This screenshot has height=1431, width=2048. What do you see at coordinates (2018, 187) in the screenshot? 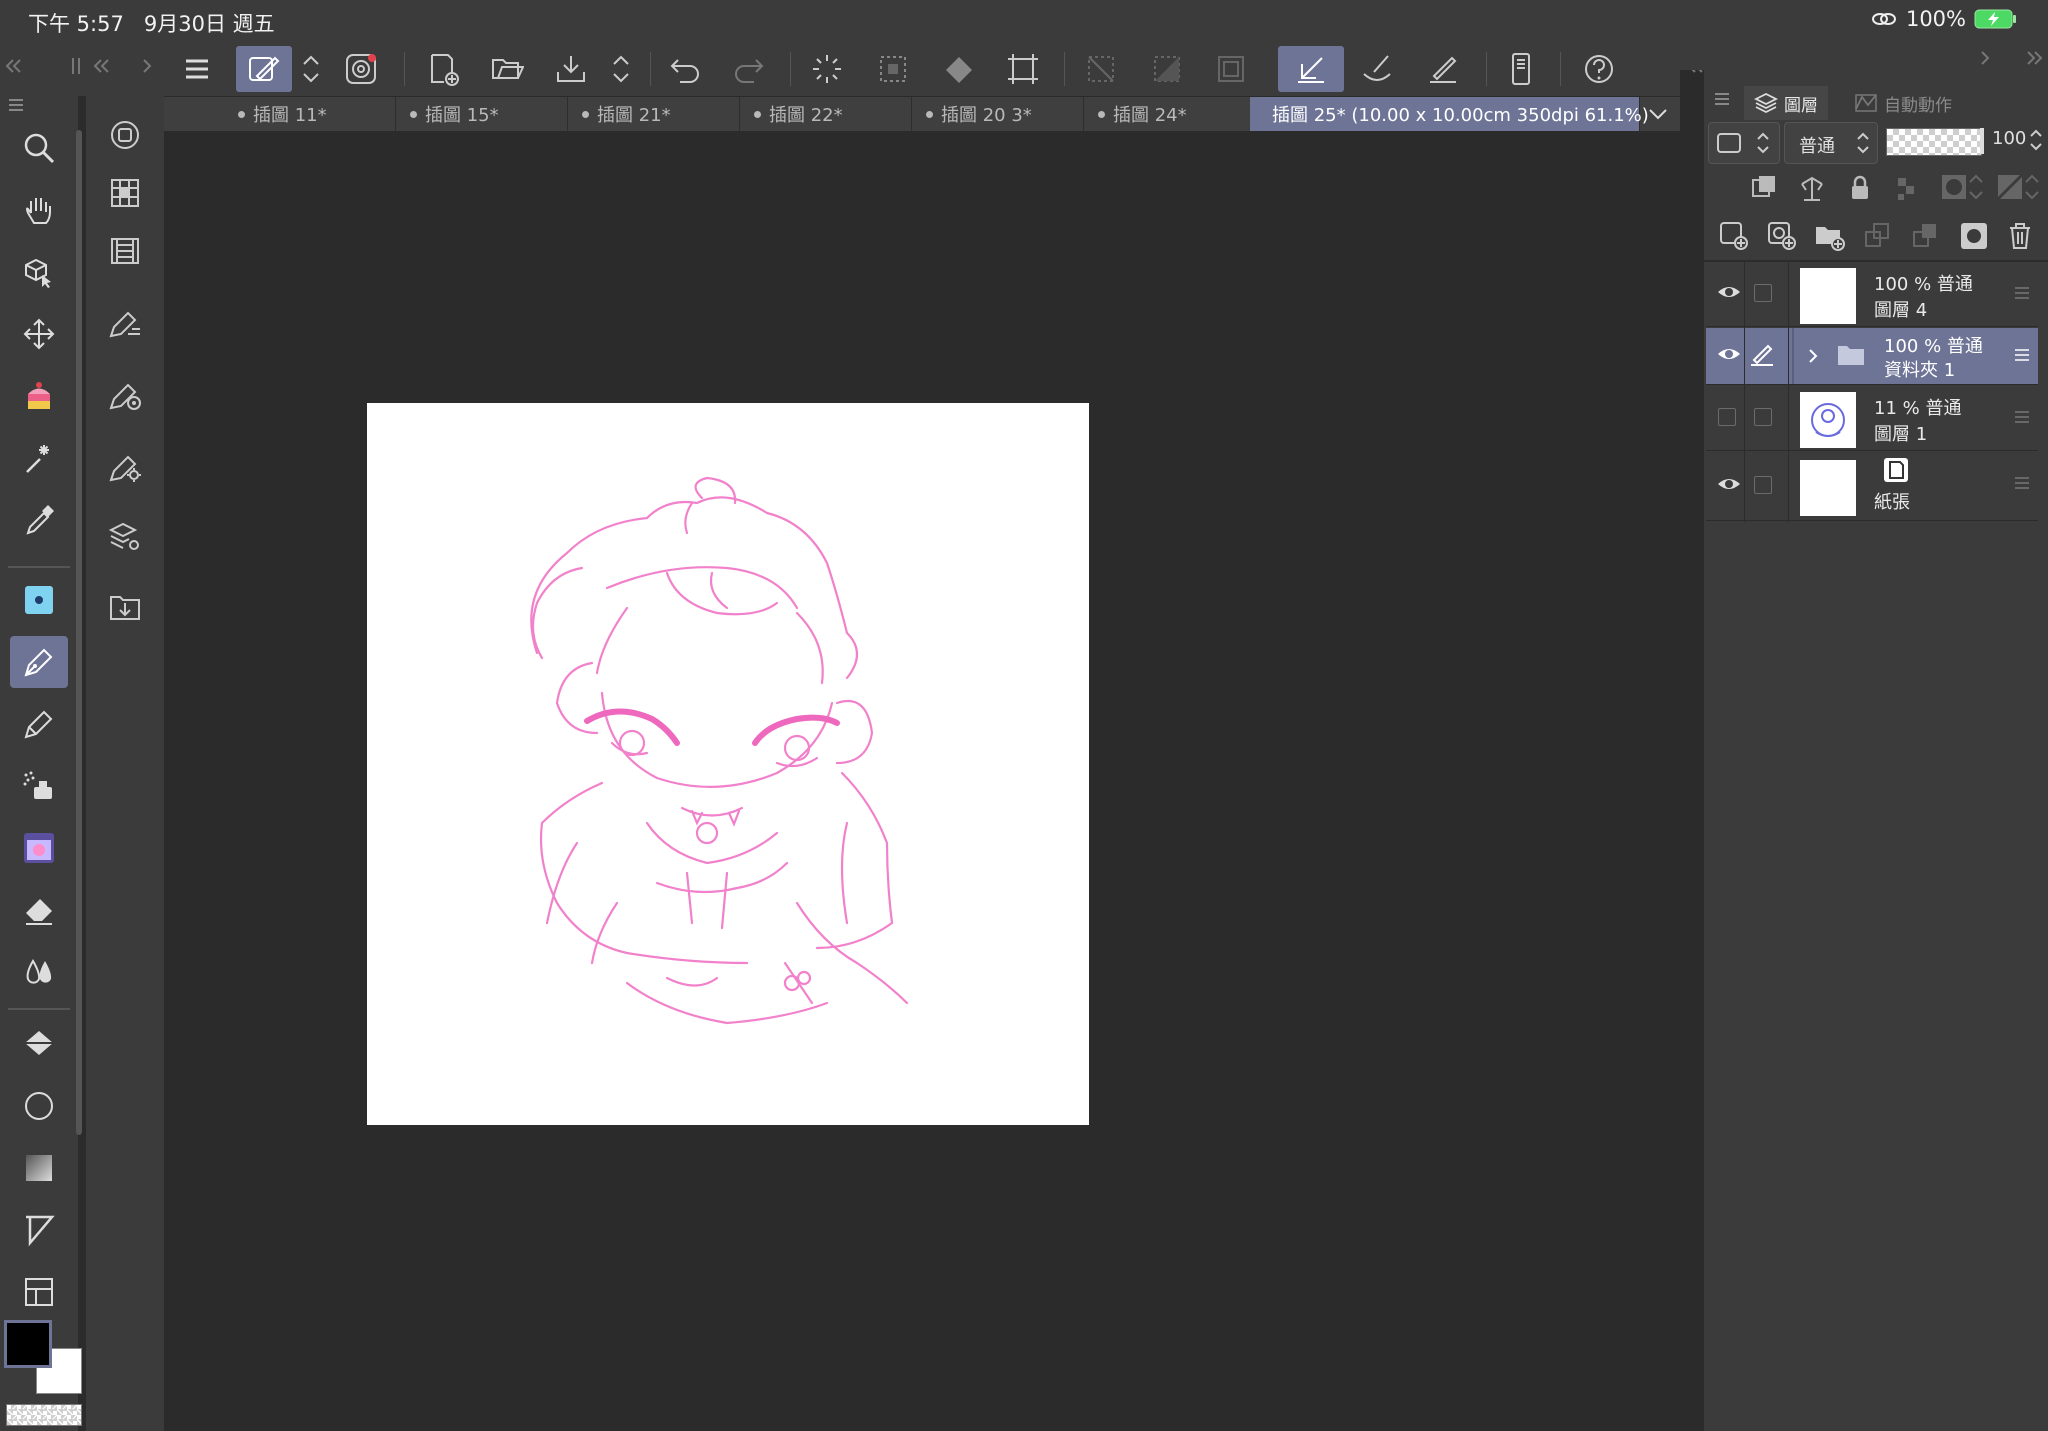
I see `ruler-range-icon` at bounding box center [2018, 187].